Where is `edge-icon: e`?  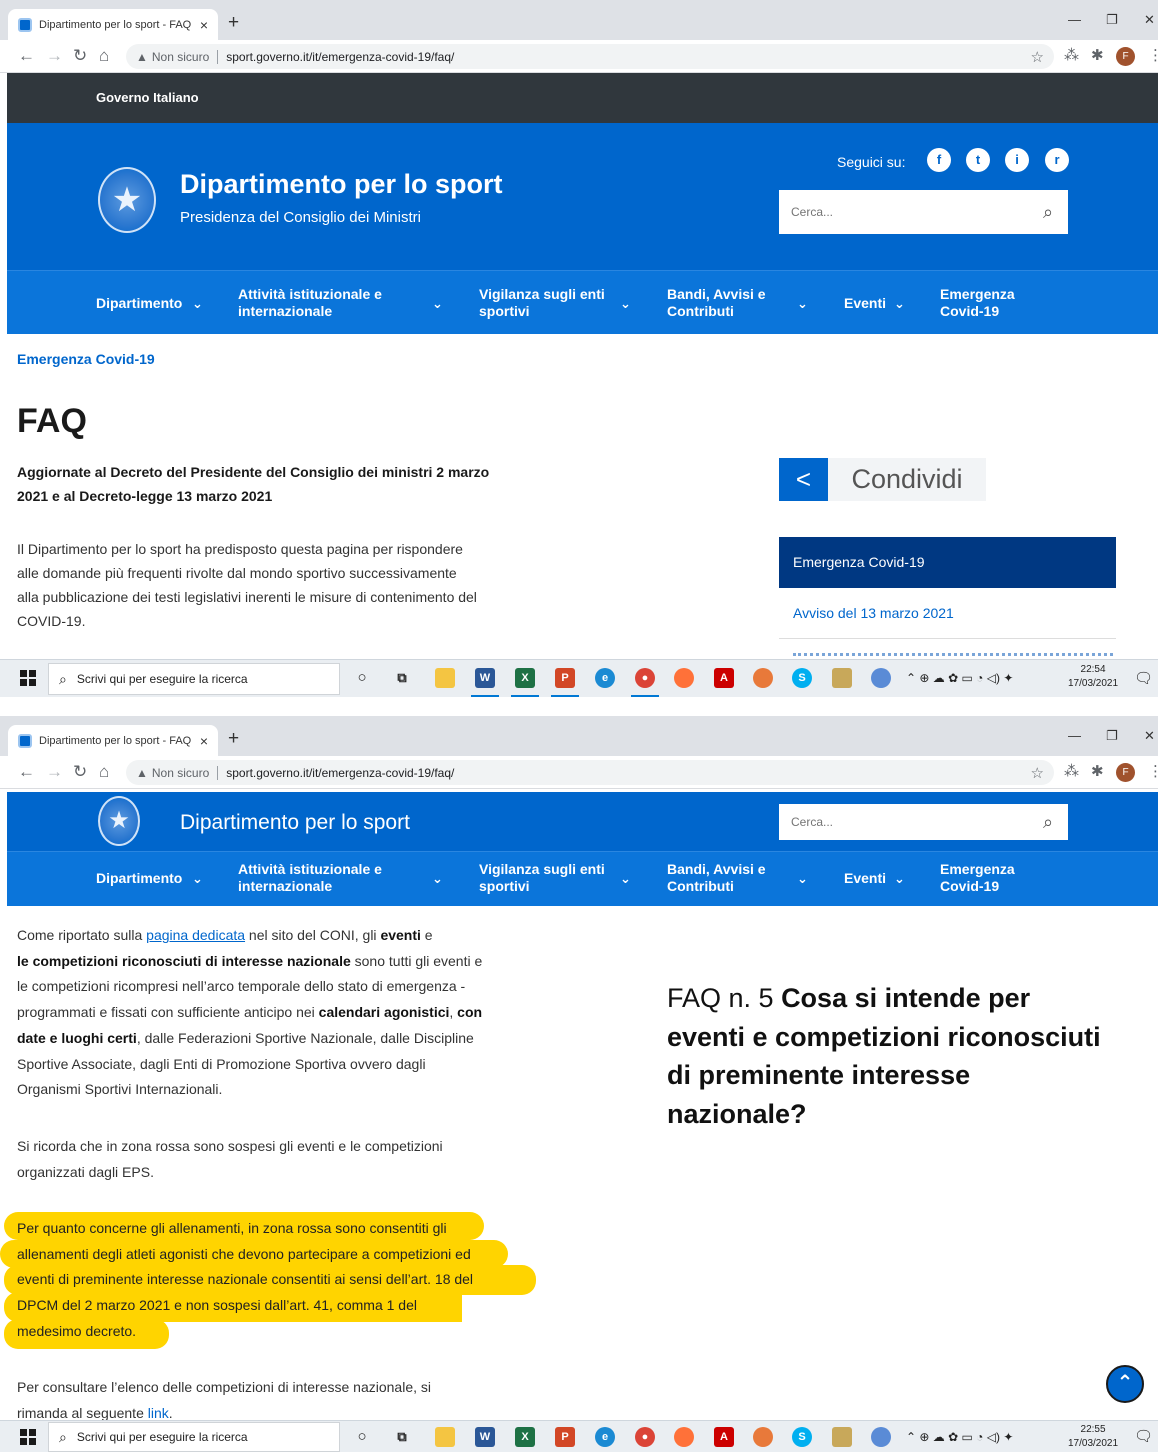
edge-icon: e is located at coordinates (605, 678).